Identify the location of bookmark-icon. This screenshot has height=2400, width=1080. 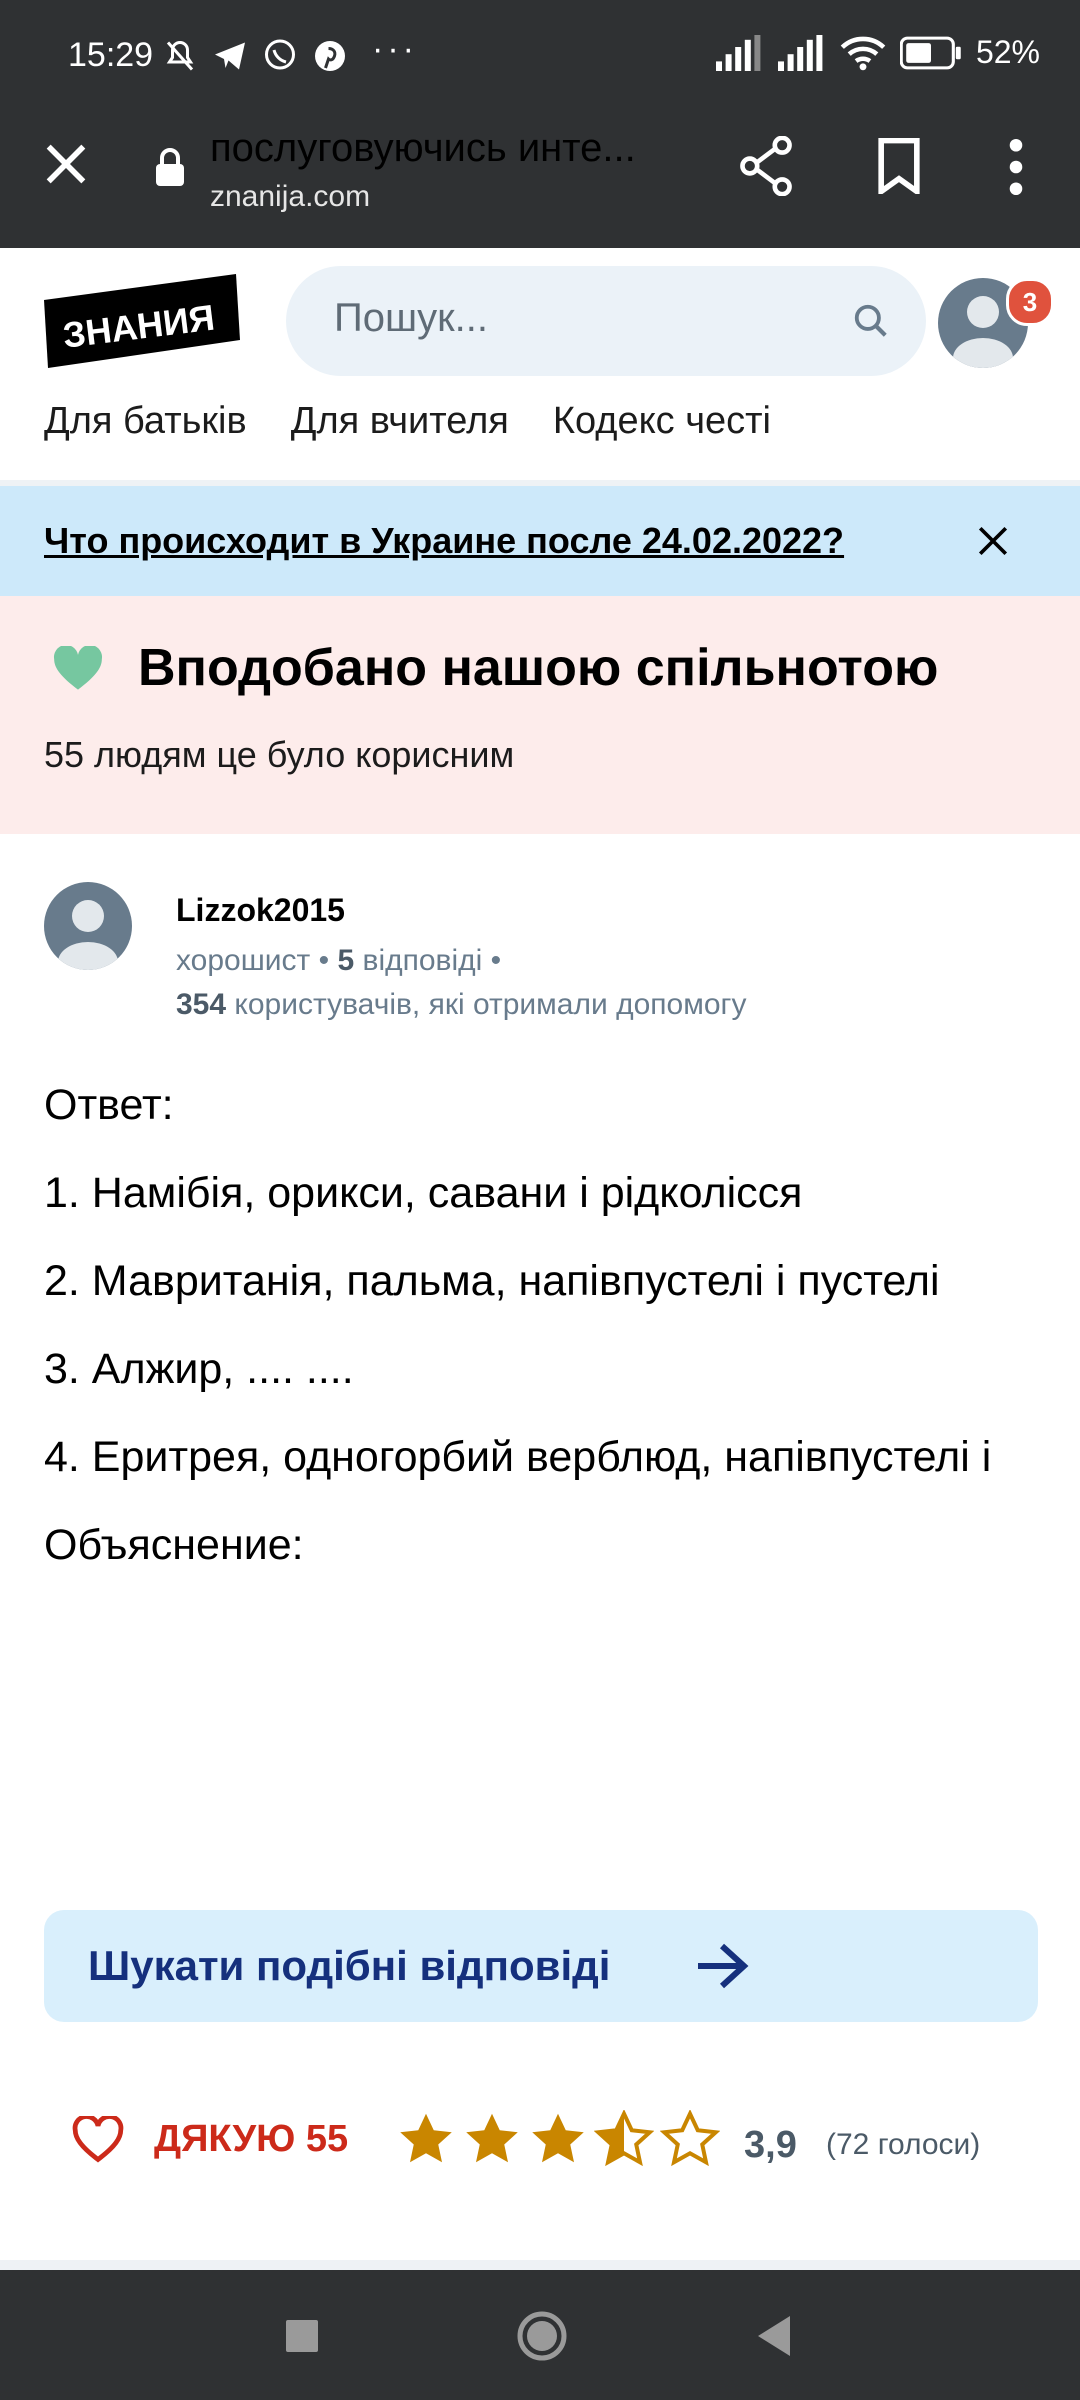
(899, 166).